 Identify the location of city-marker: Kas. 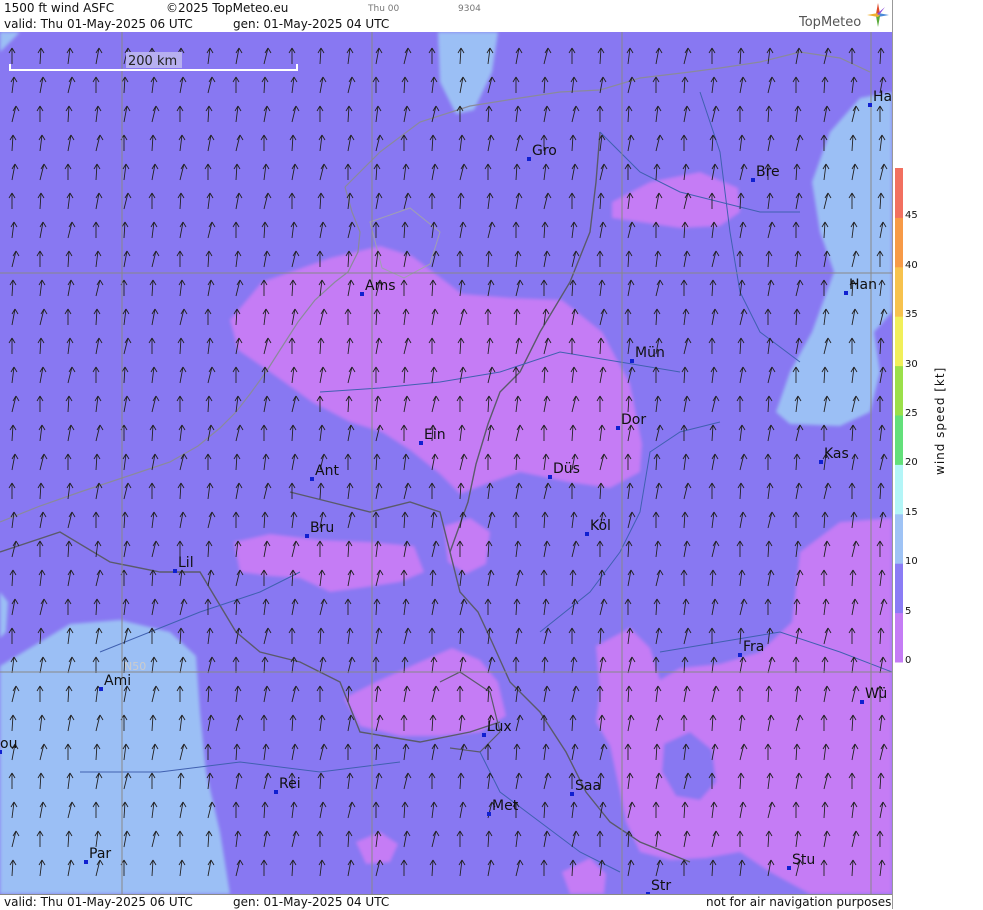
(834, 455).